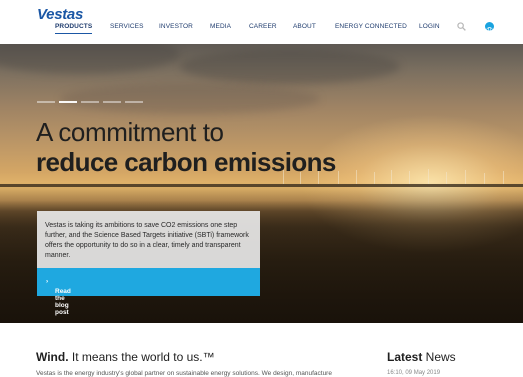 The image size is (523, 377). What do you see at coordinates (429, 26) in the screenshot?
I see `nav-login: LOGIN` at bounding box center [429, 26].